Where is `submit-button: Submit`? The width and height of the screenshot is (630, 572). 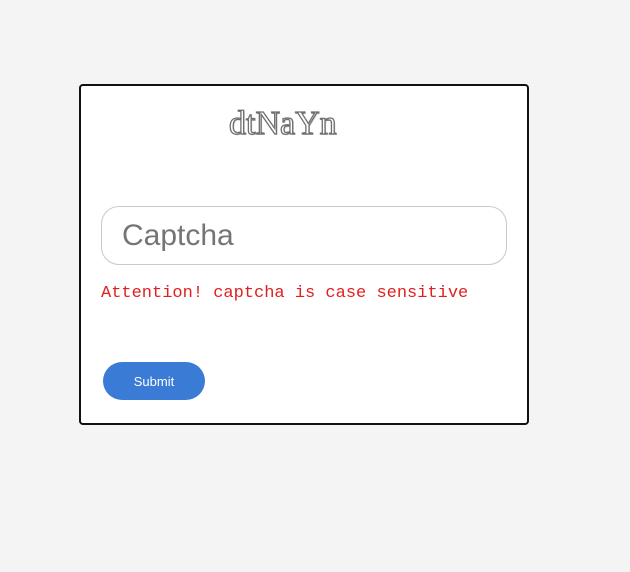
submit-button: Submit is located at coordinates (154, 381).